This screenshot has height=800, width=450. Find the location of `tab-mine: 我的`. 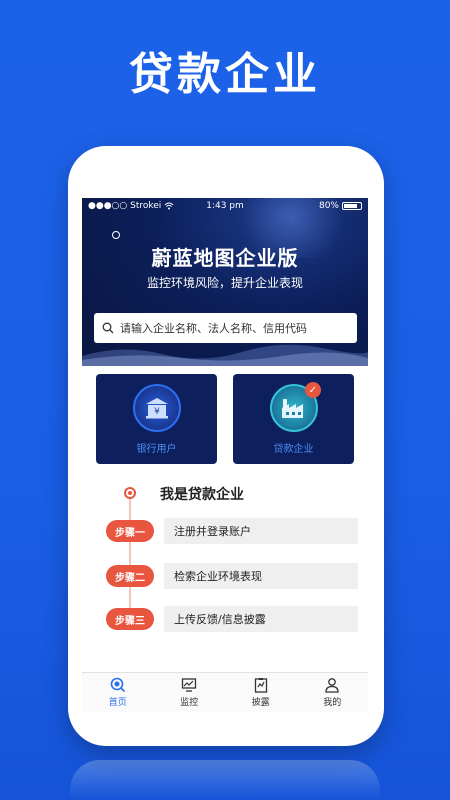

tab-mine: 我的 is located at coordinates (333, 692).